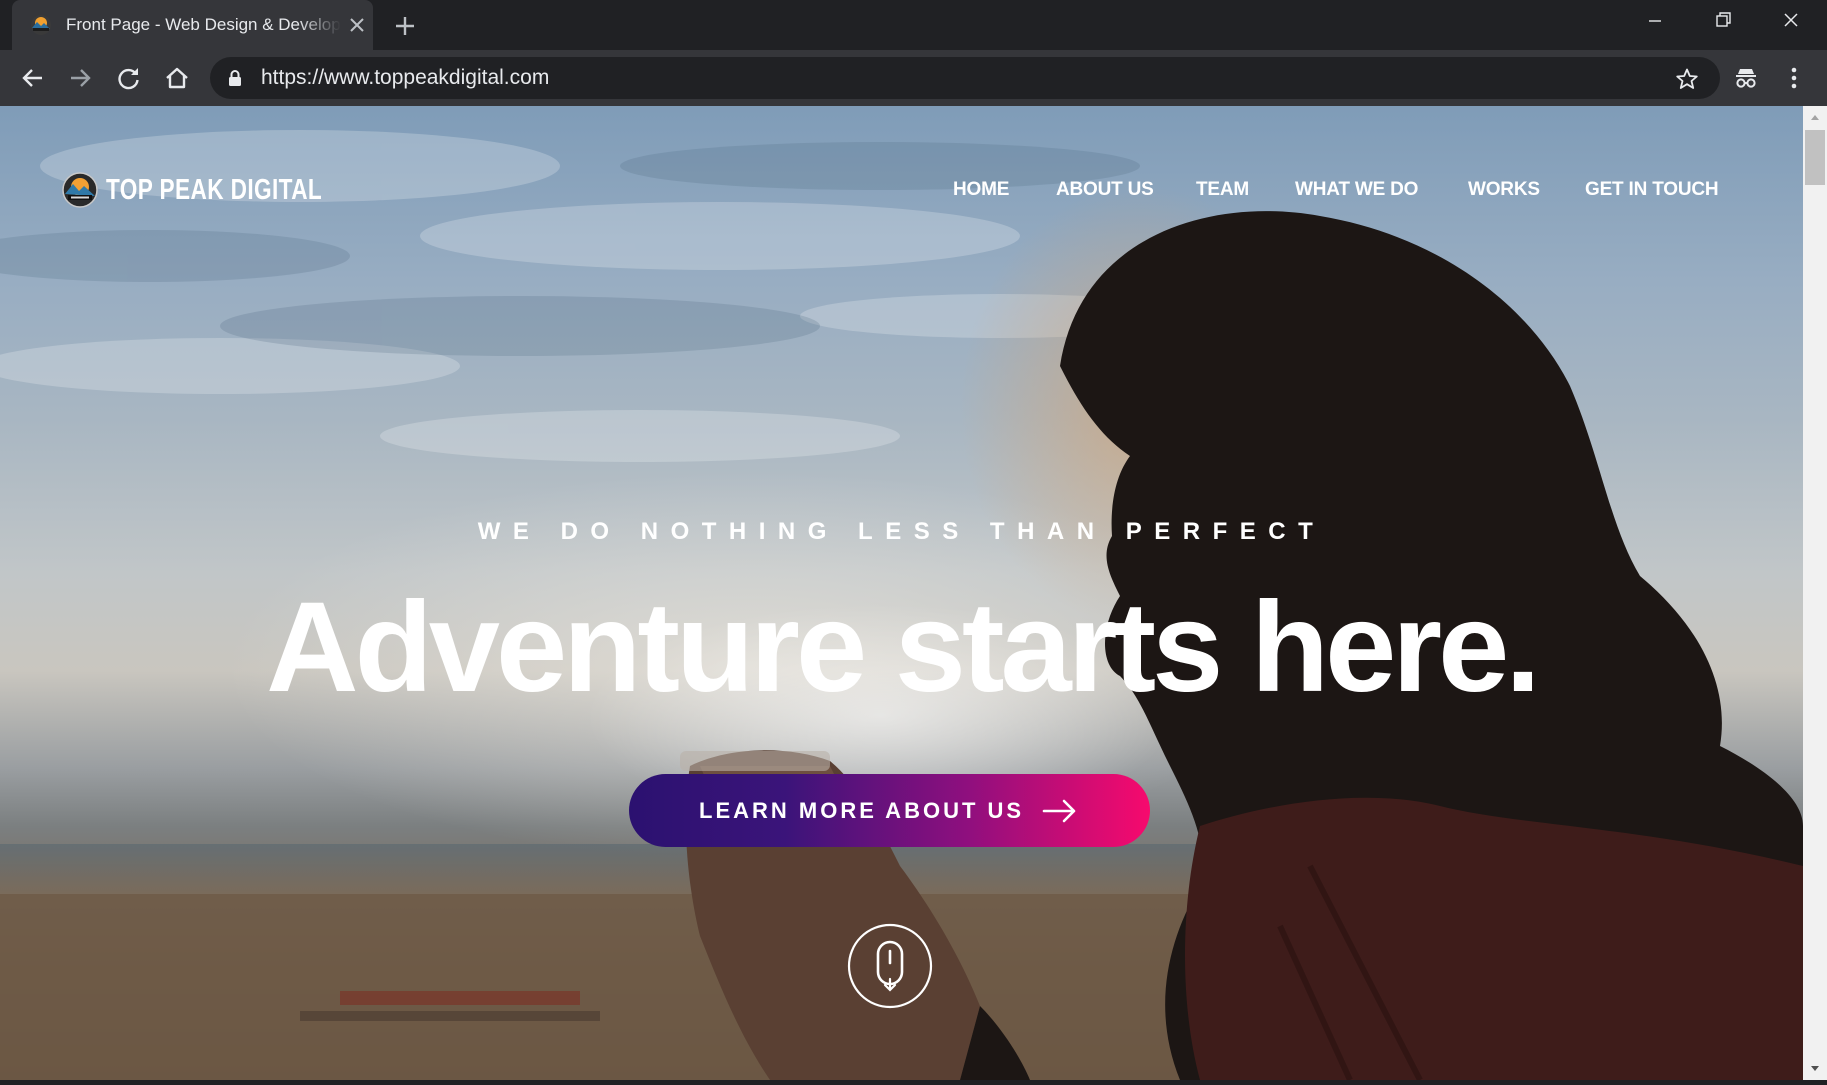  What do you see at coordinates (357, 25) in the screenshot?
I see `tab-close-icon` at bounding box center [357, 25].